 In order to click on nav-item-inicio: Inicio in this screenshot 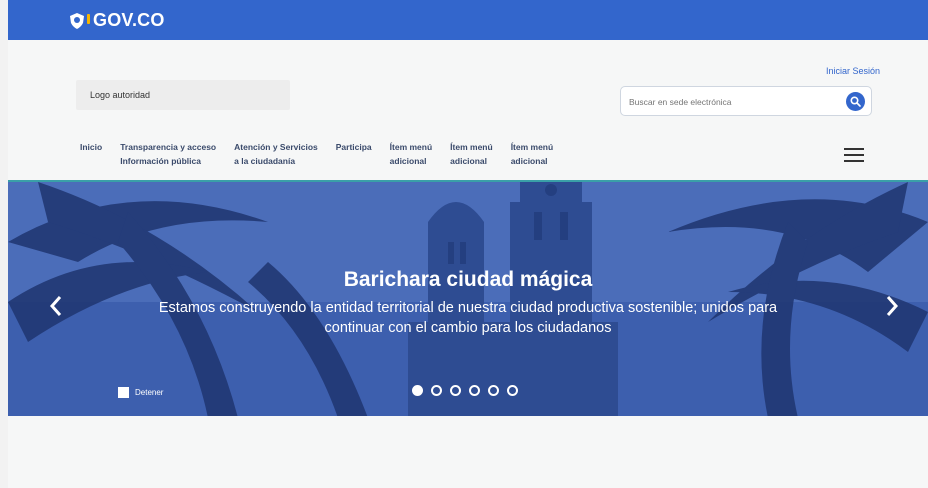, I will do `click(91, 154)`.